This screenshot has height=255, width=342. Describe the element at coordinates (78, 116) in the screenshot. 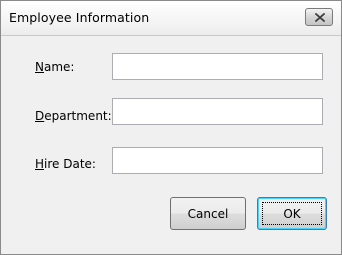

I see `department-label-text: epartment:` at that location.